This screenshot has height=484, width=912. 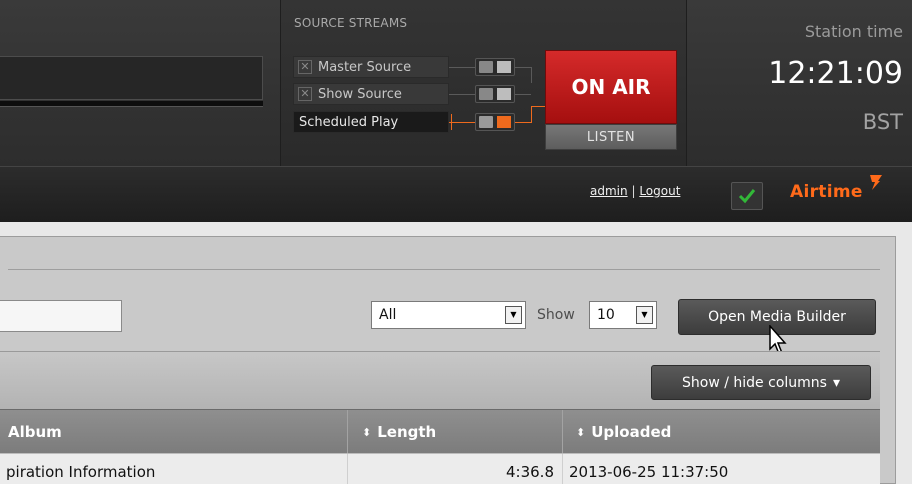 I want to click on system-status-button, so click(x=747, y=196).